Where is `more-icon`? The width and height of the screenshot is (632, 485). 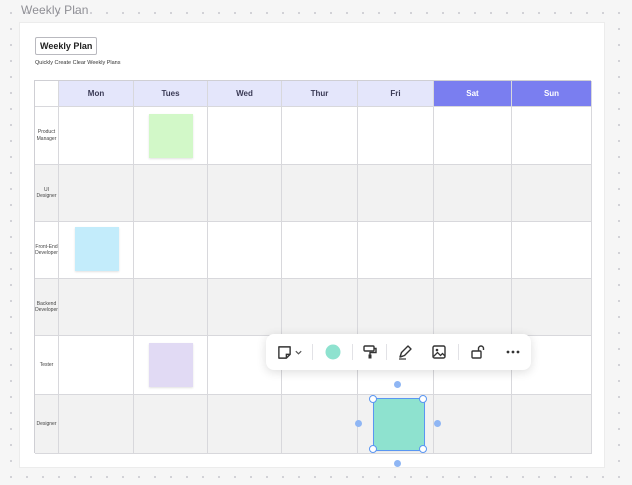
more-icon is located at coordinates (513, 352).